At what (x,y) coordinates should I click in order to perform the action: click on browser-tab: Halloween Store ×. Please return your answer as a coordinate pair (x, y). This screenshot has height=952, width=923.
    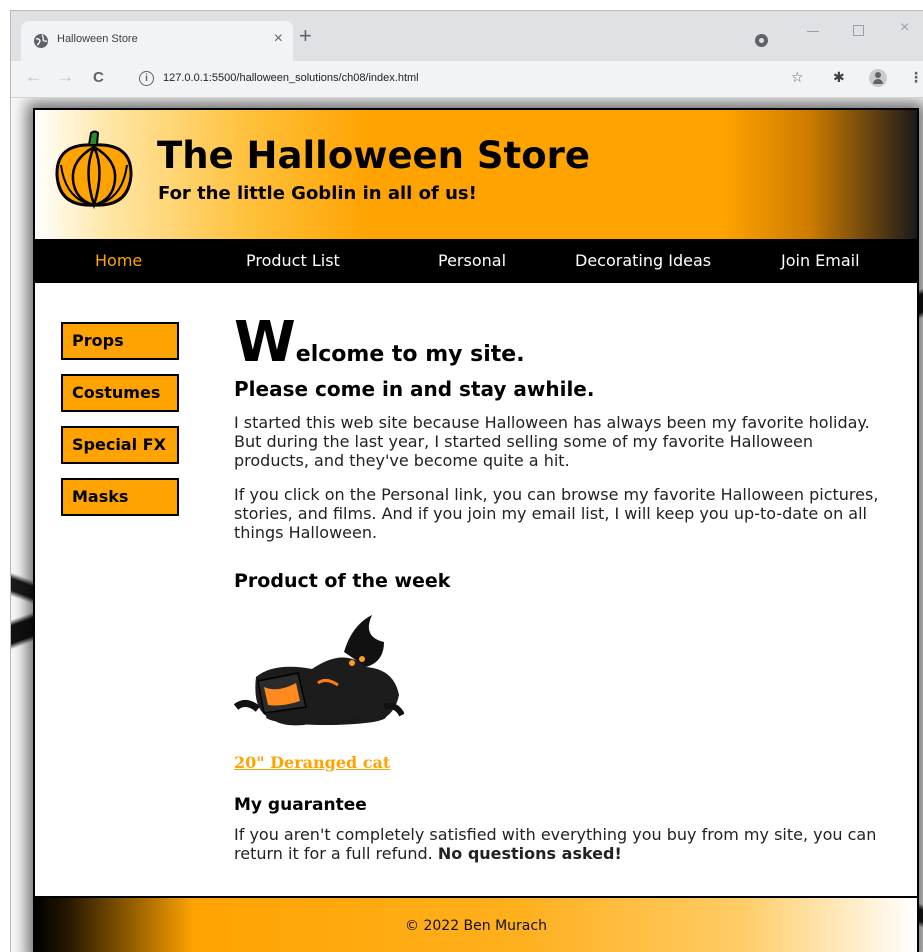
    Looking at the image, I should click on (157, 41).